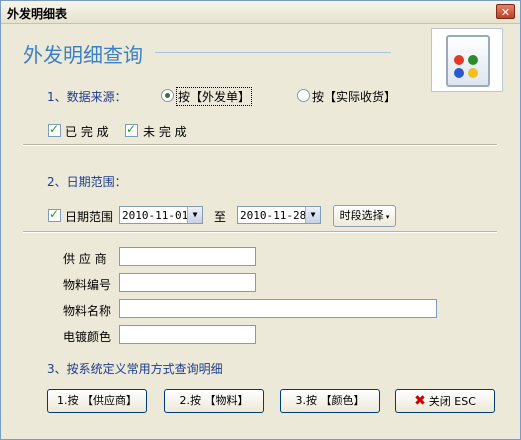  I want to click on supplier-input, so click(187, 256).